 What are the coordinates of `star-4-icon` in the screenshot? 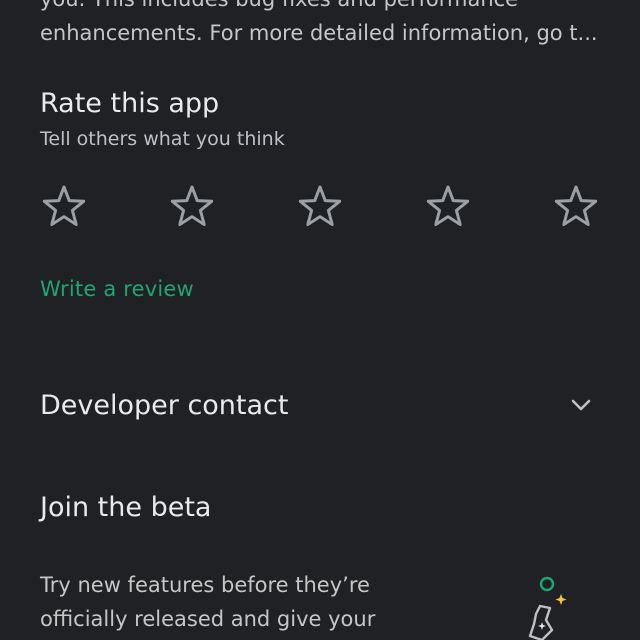 It's located at (448, 206).